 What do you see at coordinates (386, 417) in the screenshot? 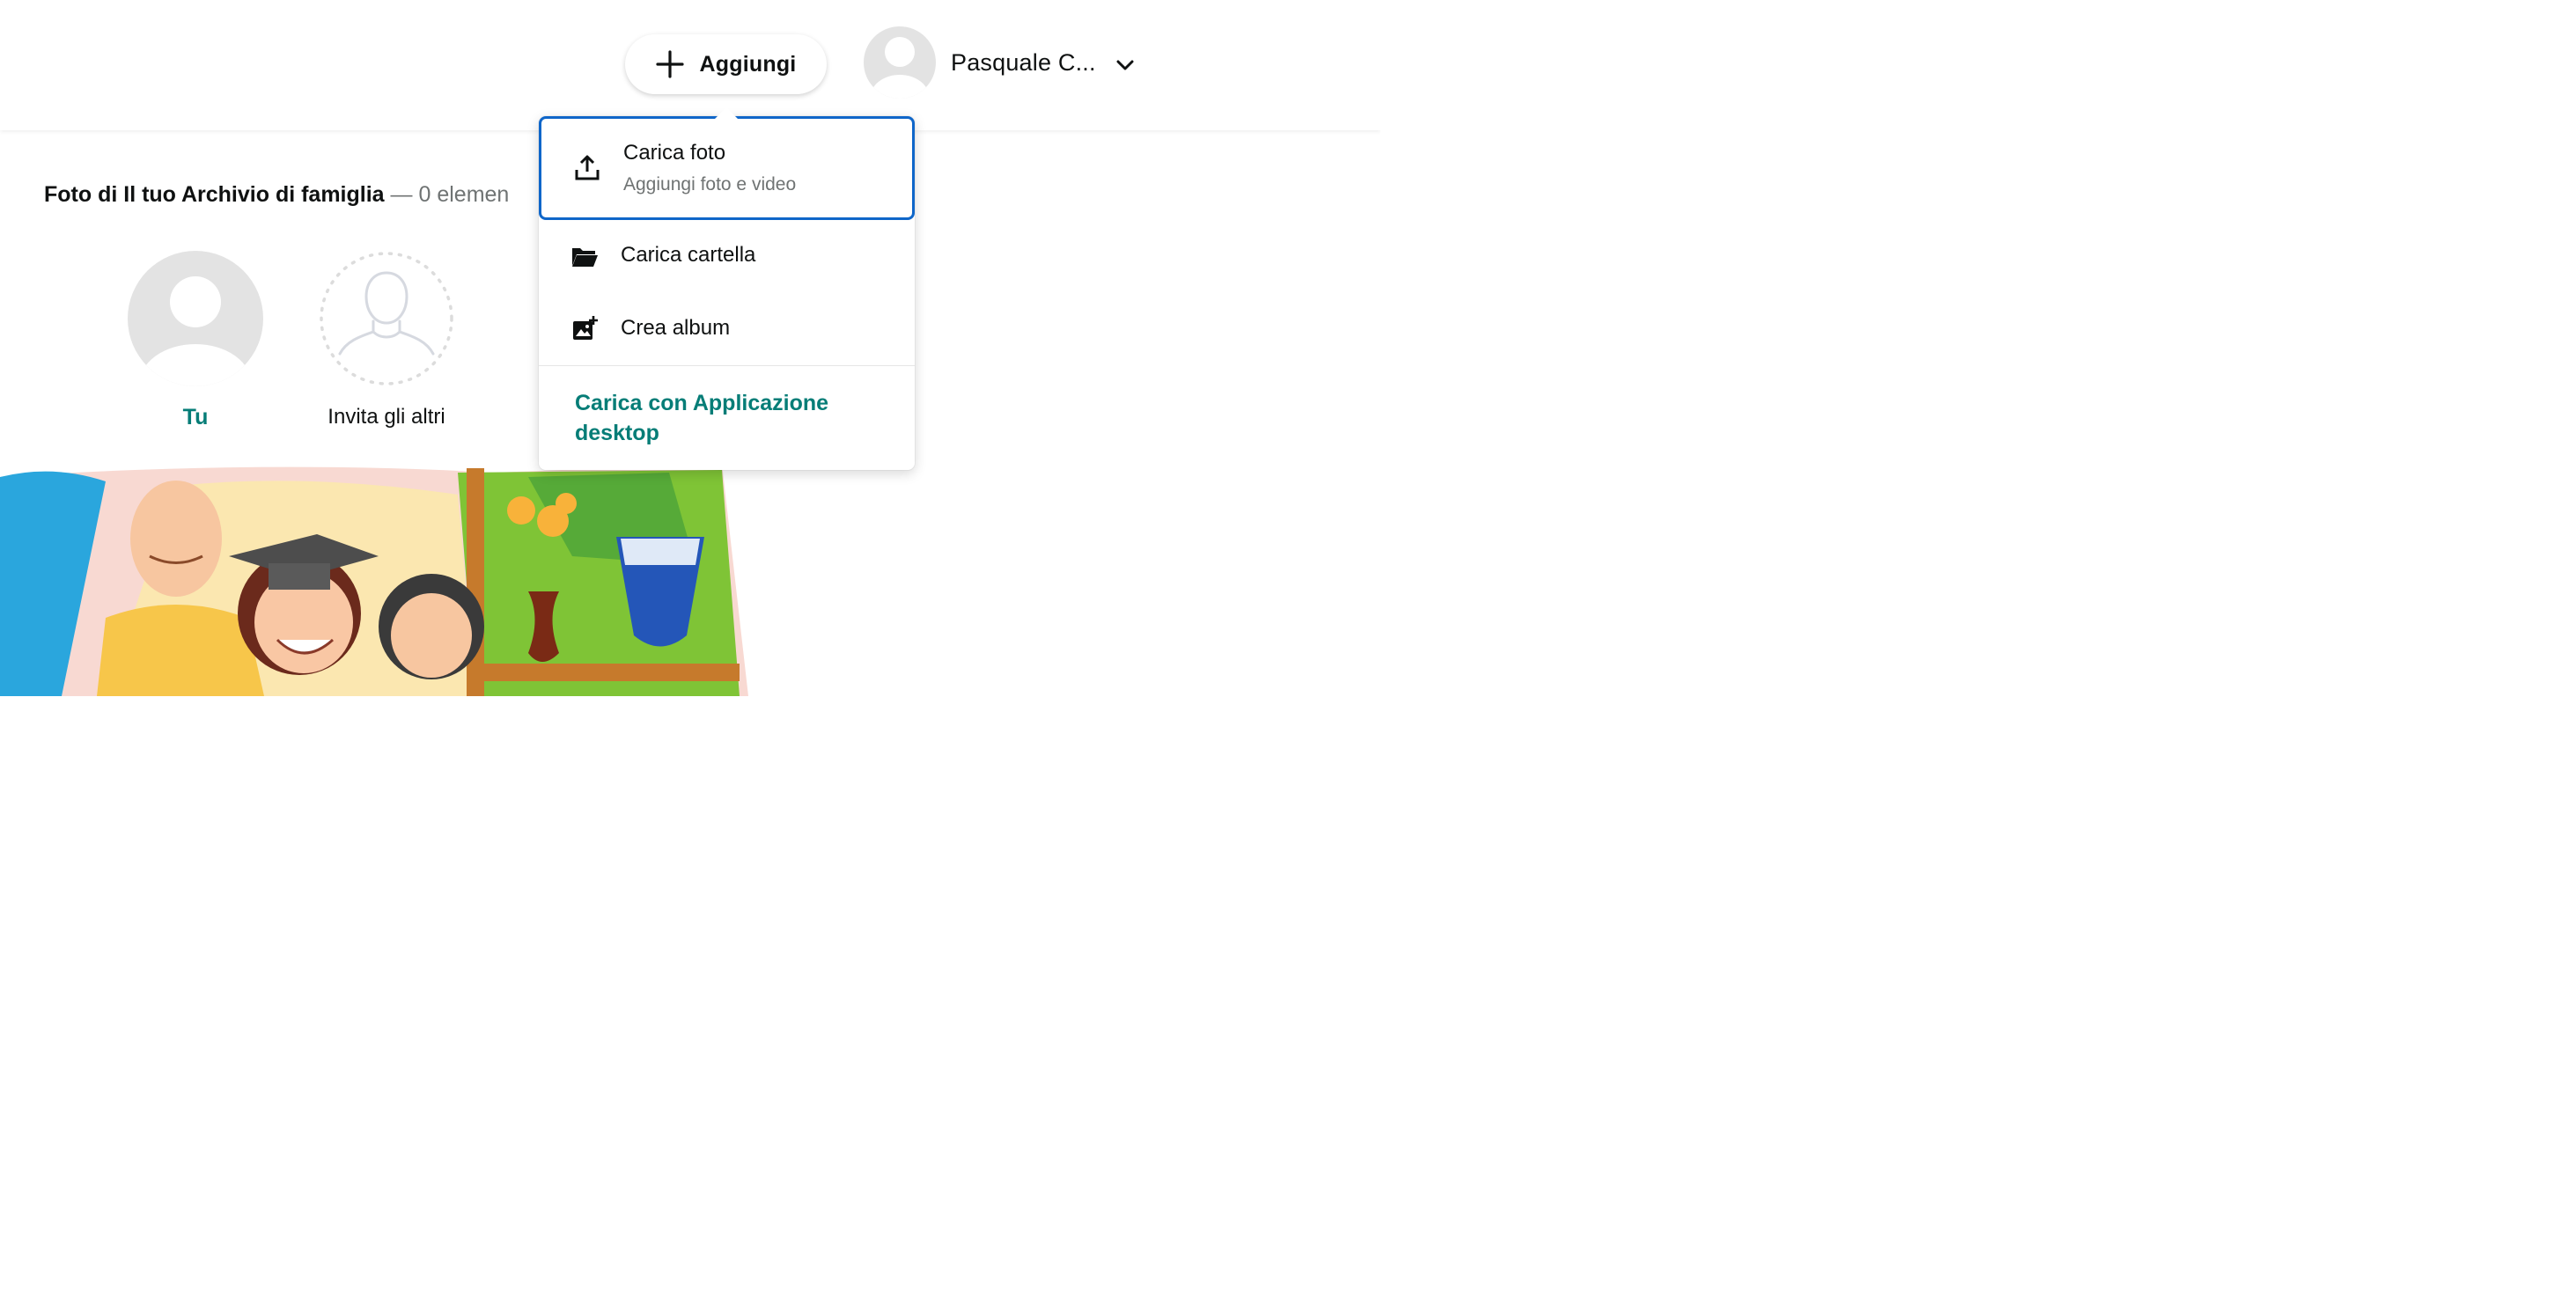
I see `invite-label: Invita gli altri` at bounding box center [386, 417].